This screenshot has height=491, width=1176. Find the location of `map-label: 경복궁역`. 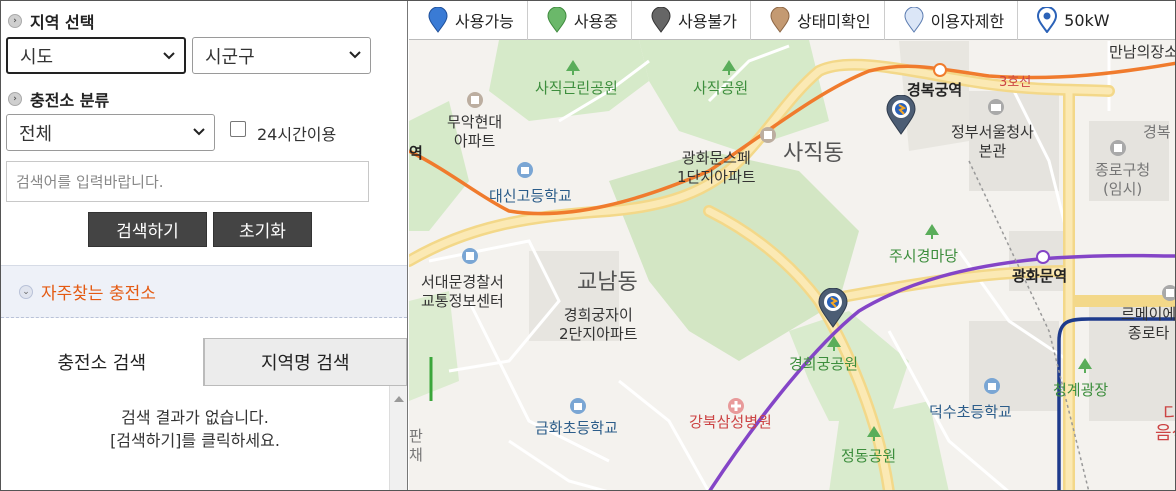

map-label: 경복궁역 is located at coordinates (935, 90).